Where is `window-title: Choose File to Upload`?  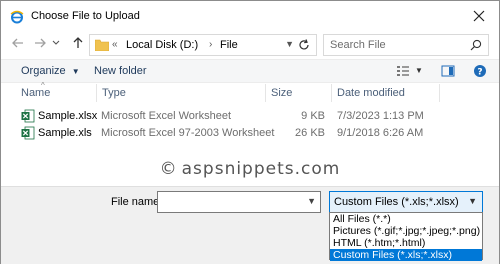
window-title: Choose File to Upload is located at coordinates (85, 16).